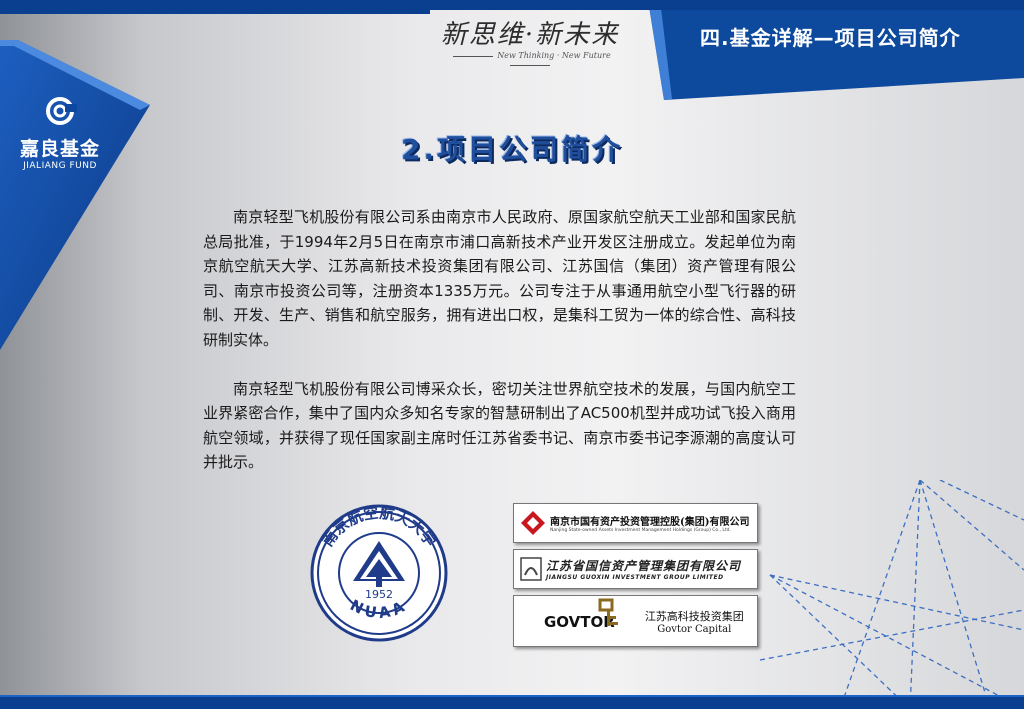  I want to click on partner-name-cn: 江苏省国信资产管理集团有限公司, so click(644, 566).